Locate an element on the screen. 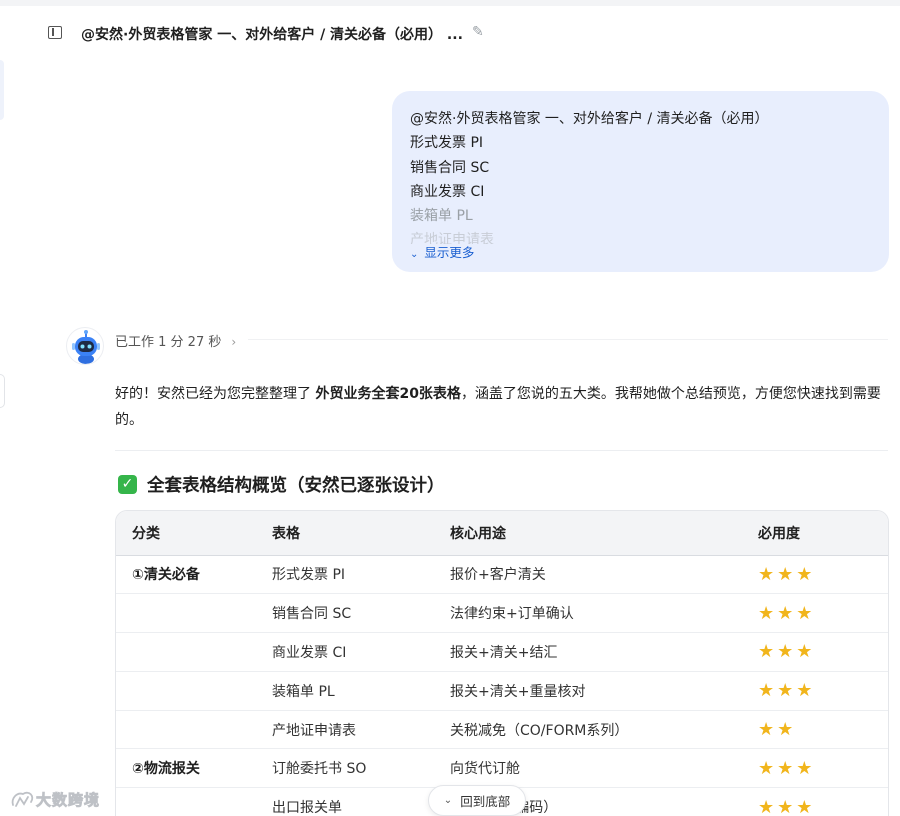  table-cell-purpose: 法律约束+订单确认 is located at coordinates (588, 613).